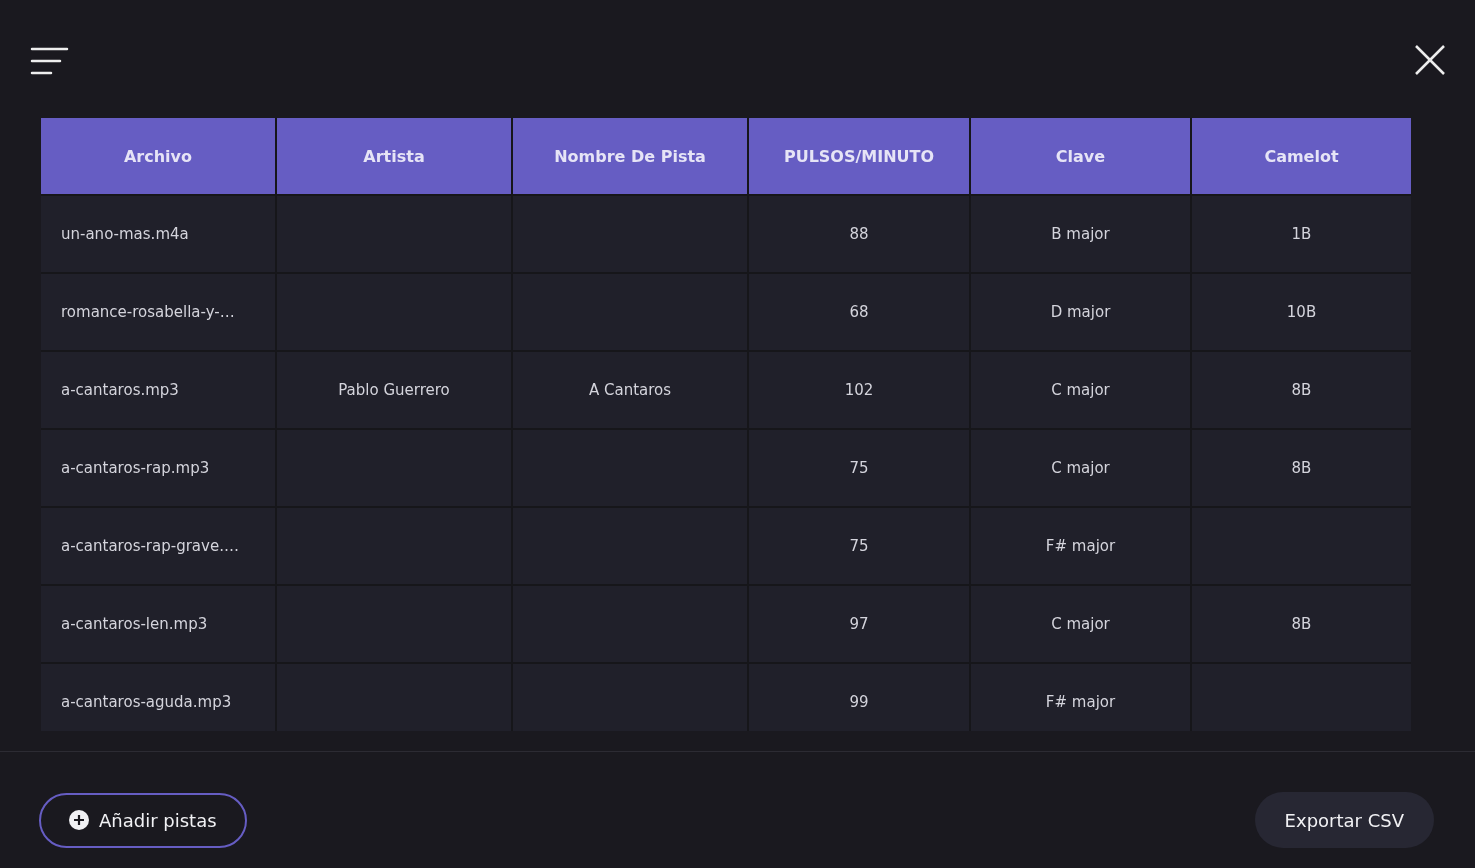 This screenshot has height=868, width=1475. What do you see at coordinates (859, 312) in the screenshot?
I see `table-cell: 68` at bounding box center [859, 312].